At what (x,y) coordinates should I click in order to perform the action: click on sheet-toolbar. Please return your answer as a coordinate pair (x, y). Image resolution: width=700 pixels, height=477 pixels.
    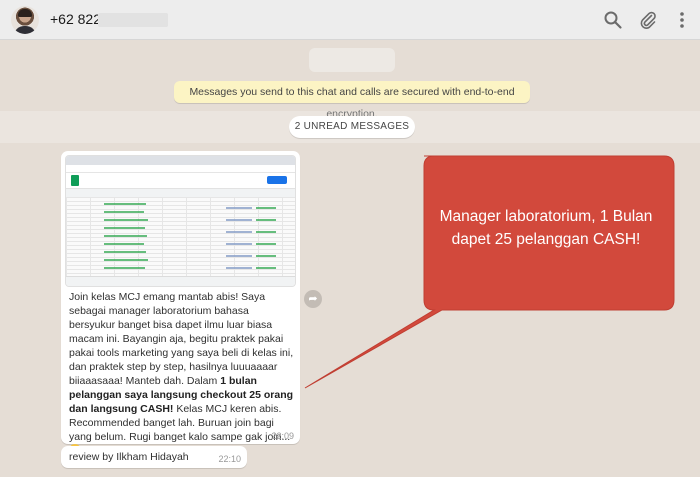
    Looking at the image, I should click on (180, 193).